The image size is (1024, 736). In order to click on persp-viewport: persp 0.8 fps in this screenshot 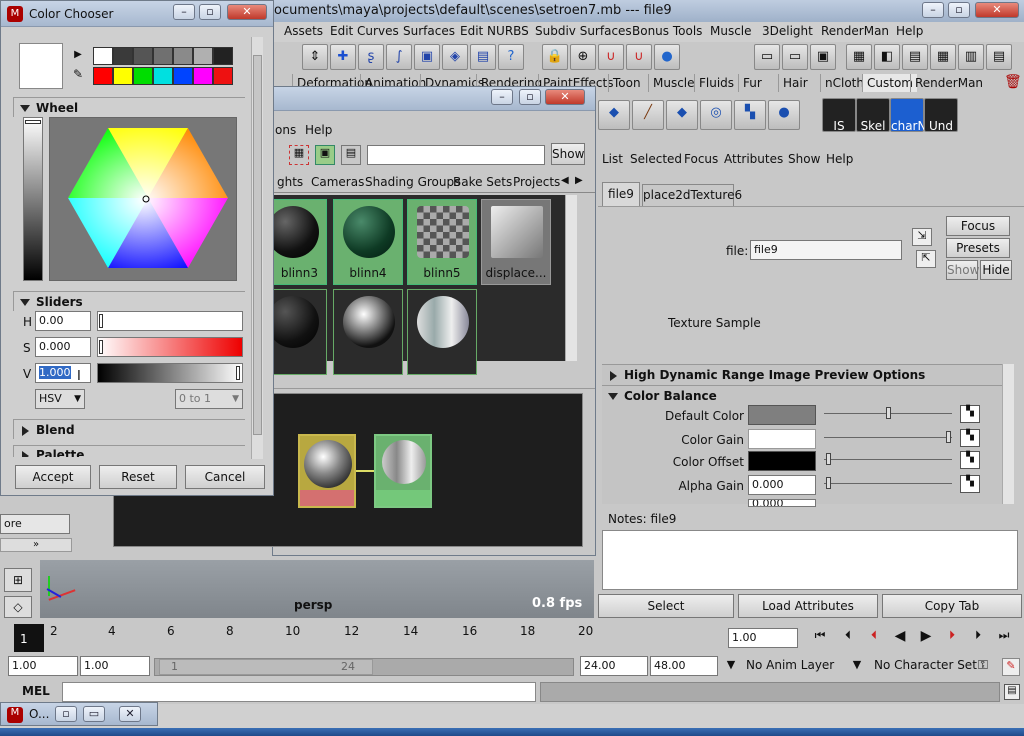, I will do `click(297, 589)`.